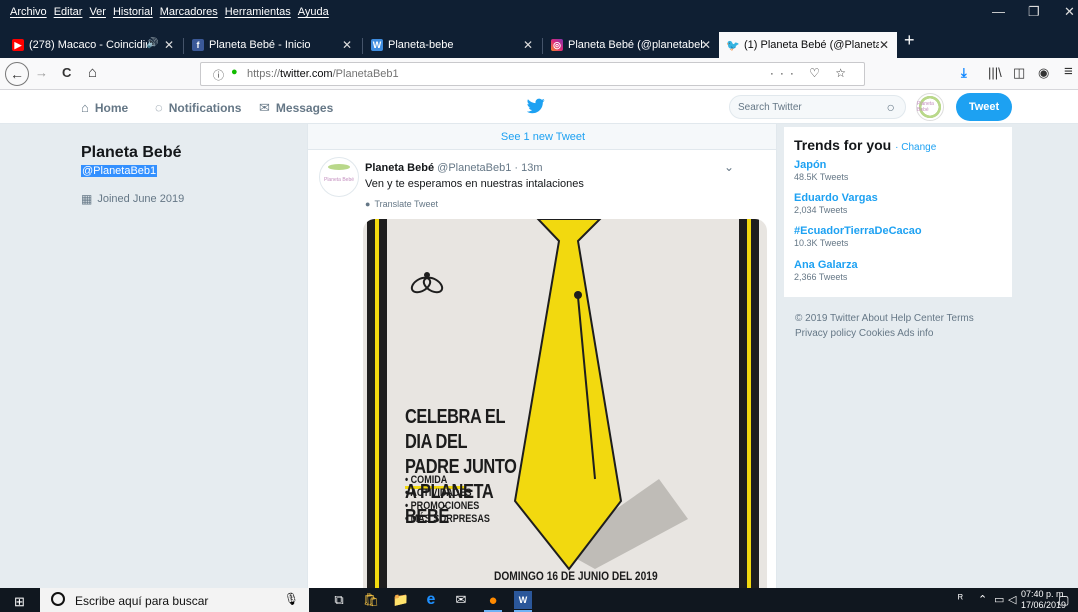 Image resolution: width=1078 pixels, height=612 pixels. I want to click on forward-button: →, so click(41, 72).